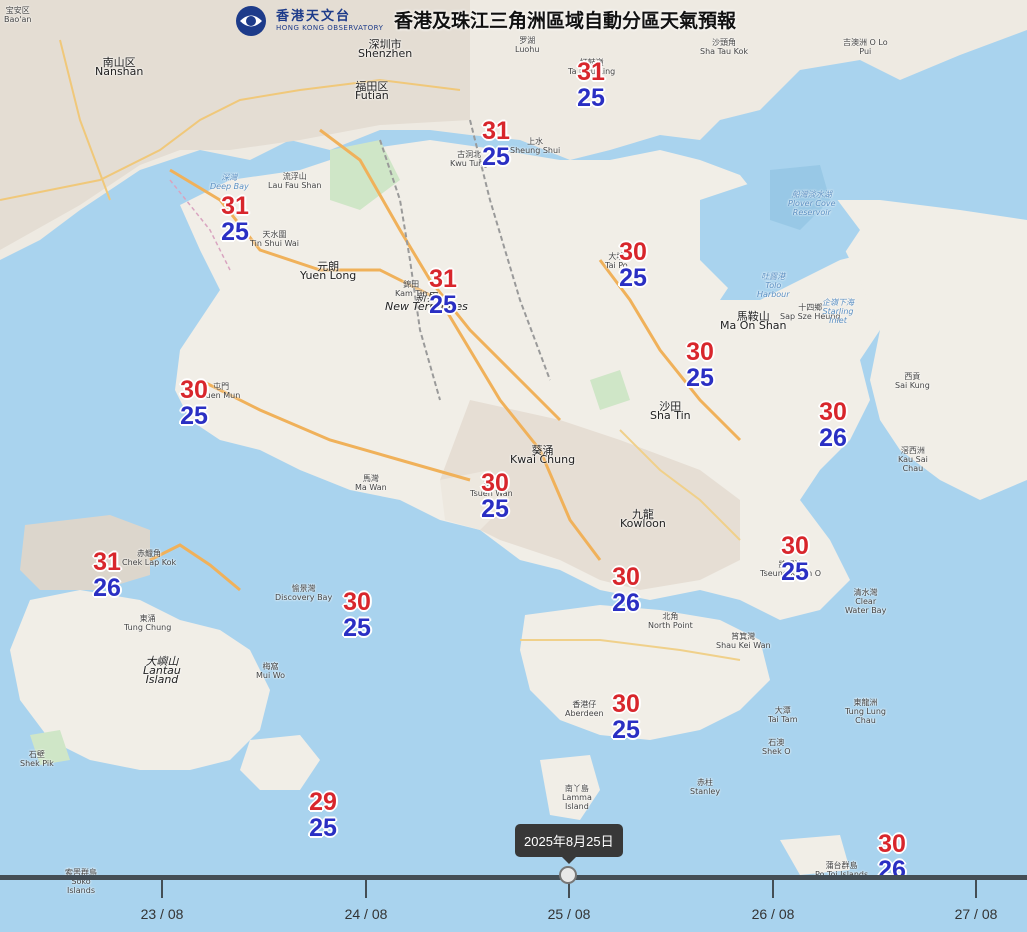 The height and width of the screenshot is (932, 1027). I want to click on station-aberdeen: 30 25, so click(626, 717).